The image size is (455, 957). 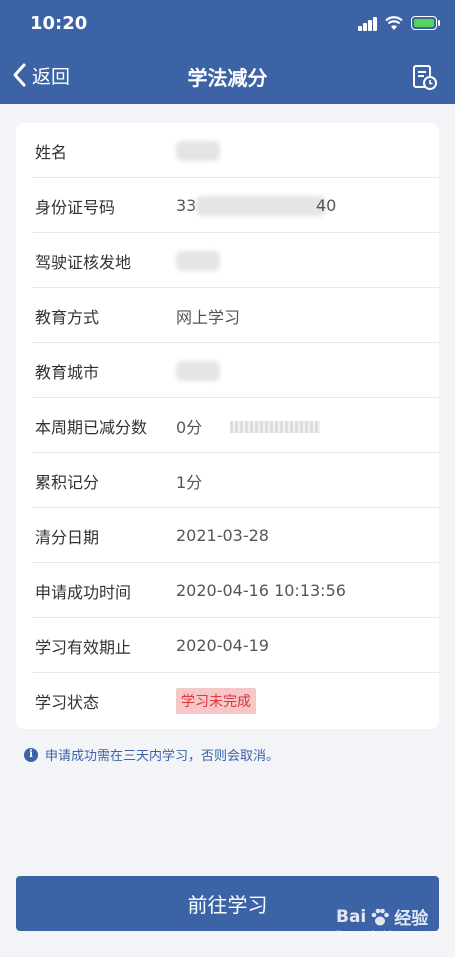 I want to click on nav-bar: 返回 学法减分, so click(x=227, y=76).